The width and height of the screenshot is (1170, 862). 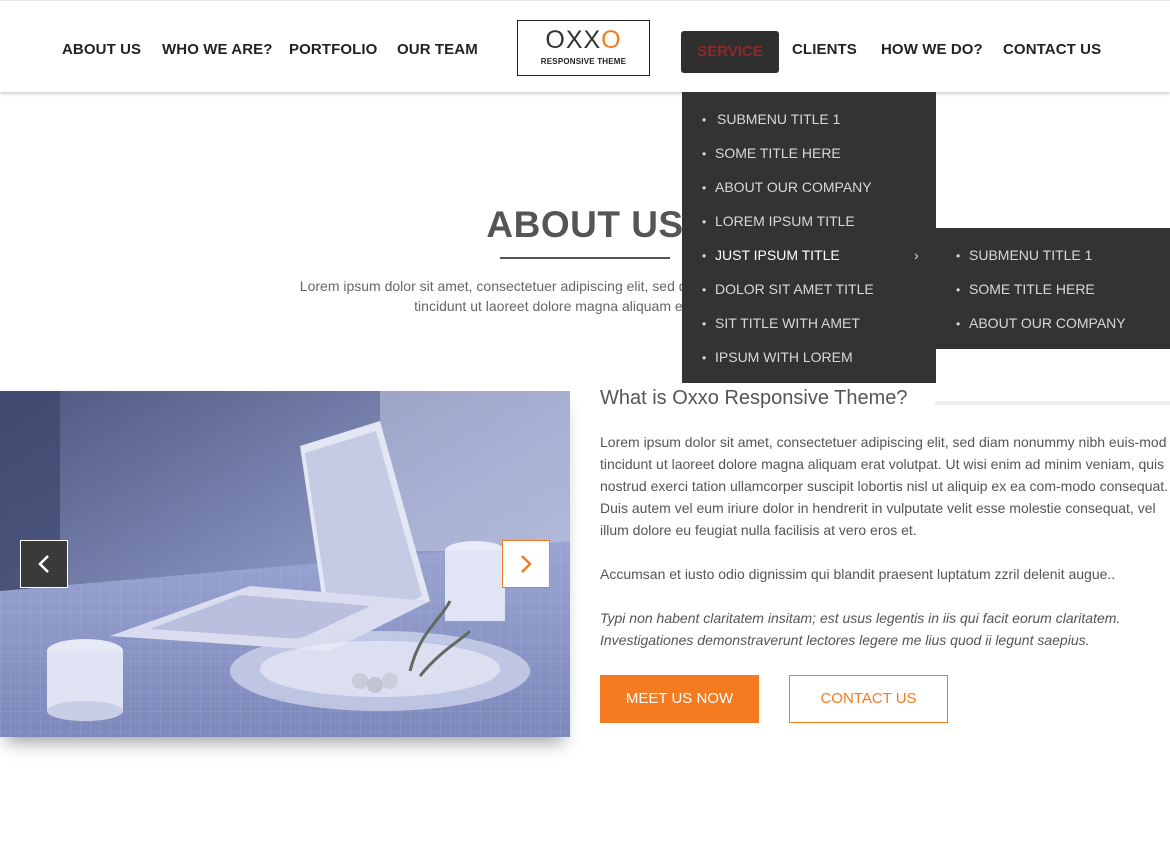 I want to click on dropdown-item: • SUBMENU TITLE 1, so click(x=771, y=121).